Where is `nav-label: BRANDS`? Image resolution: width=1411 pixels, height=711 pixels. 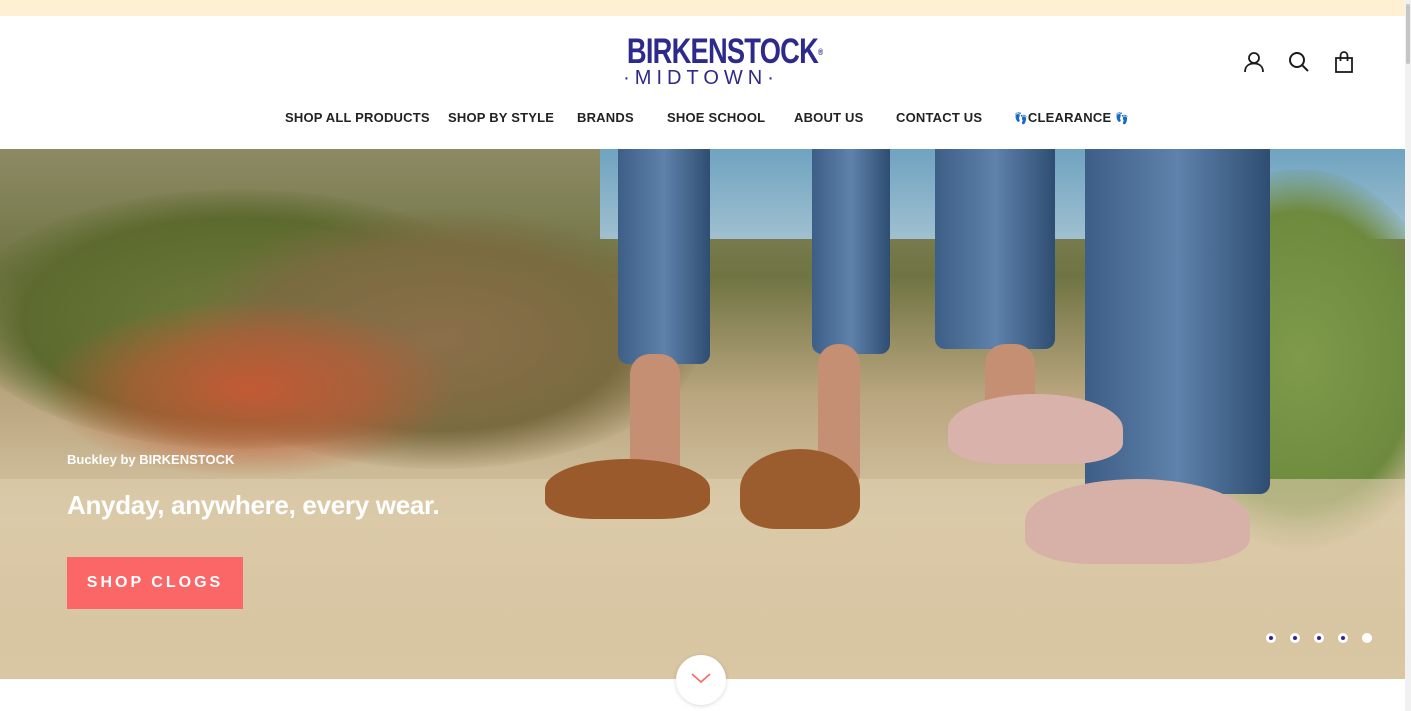
nav-label: BRANDS is located at coordinates (605, 117).